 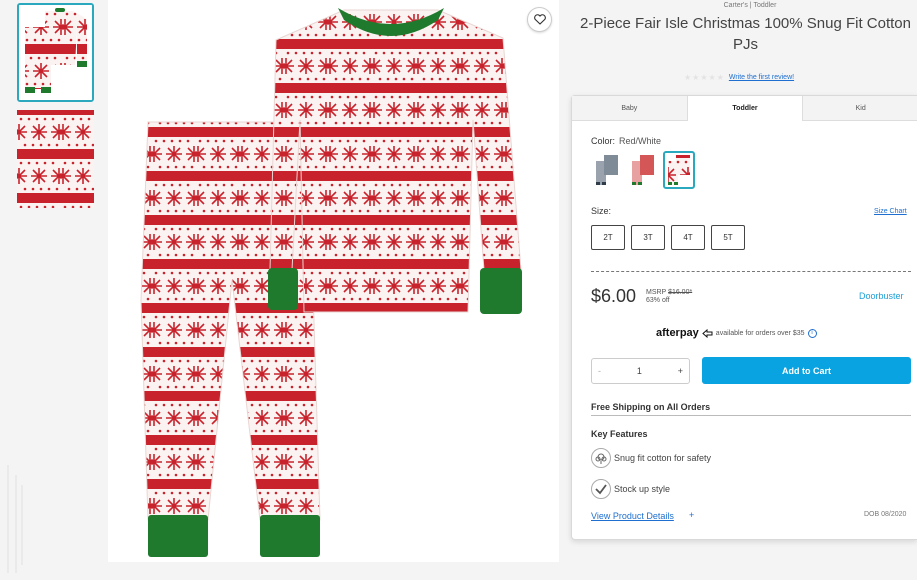 What do you see at coordinates (601, 211) in the screenshot?
I see `size-label: Size:` at bounding box center [601, 211].